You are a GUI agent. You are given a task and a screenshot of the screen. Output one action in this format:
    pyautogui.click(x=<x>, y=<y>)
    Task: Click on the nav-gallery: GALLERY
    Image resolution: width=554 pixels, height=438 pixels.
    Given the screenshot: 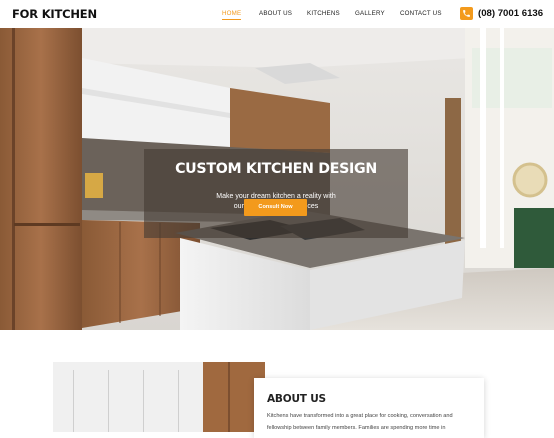 What is the action you would take?
    pyautogui.click(x=370, y=13)
    